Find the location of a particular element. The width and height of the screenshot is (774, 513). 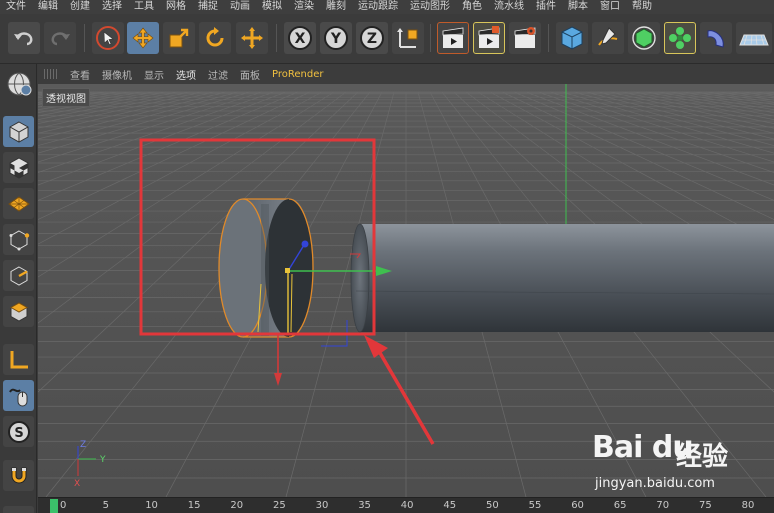

axis-x-label: X is located at coordinates (300, 39).